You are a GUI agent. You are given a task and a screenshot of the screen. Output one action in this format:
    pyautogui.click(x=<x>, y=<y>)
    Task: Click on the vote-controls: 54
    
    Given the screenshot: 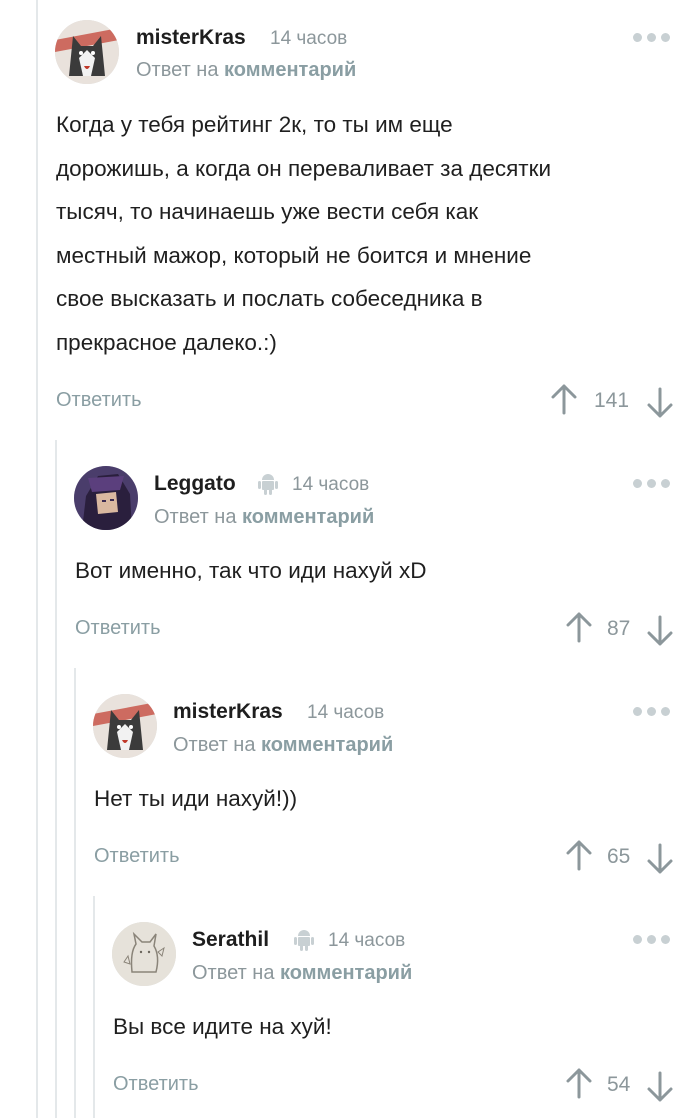 What is the action you would take?
    pyautogui.click(x=622, y=1087)
    